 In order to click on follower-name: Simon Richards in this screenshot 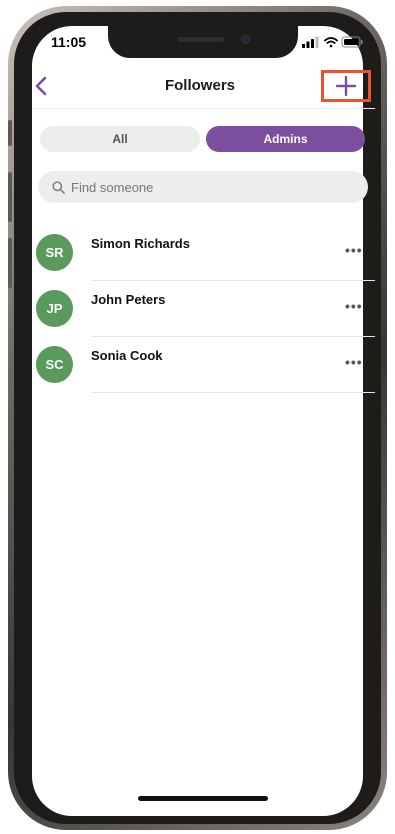, I will do `click(140, 243)`.